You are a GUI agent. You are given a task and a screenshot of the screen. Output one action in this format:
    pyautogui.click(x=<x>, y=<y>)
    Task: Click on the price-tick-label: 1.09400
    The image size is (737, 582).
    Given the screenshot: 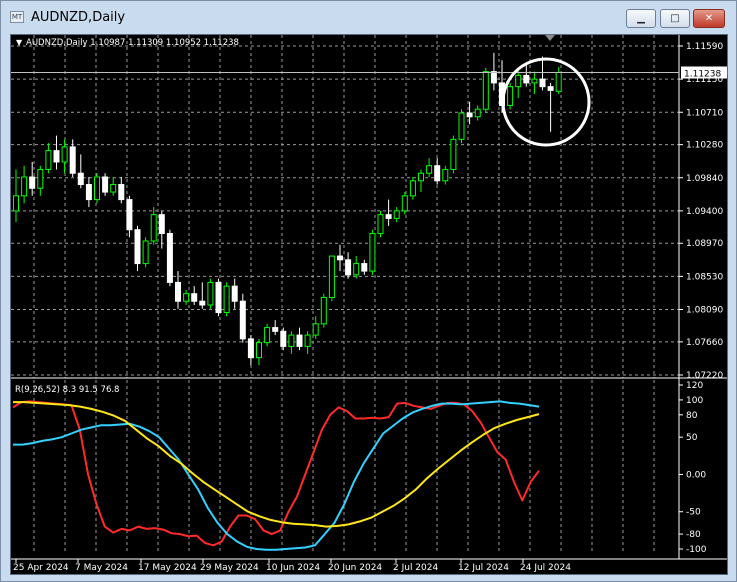 What is the action you would take?
    pyautogui.click(x=704, y=212)
    